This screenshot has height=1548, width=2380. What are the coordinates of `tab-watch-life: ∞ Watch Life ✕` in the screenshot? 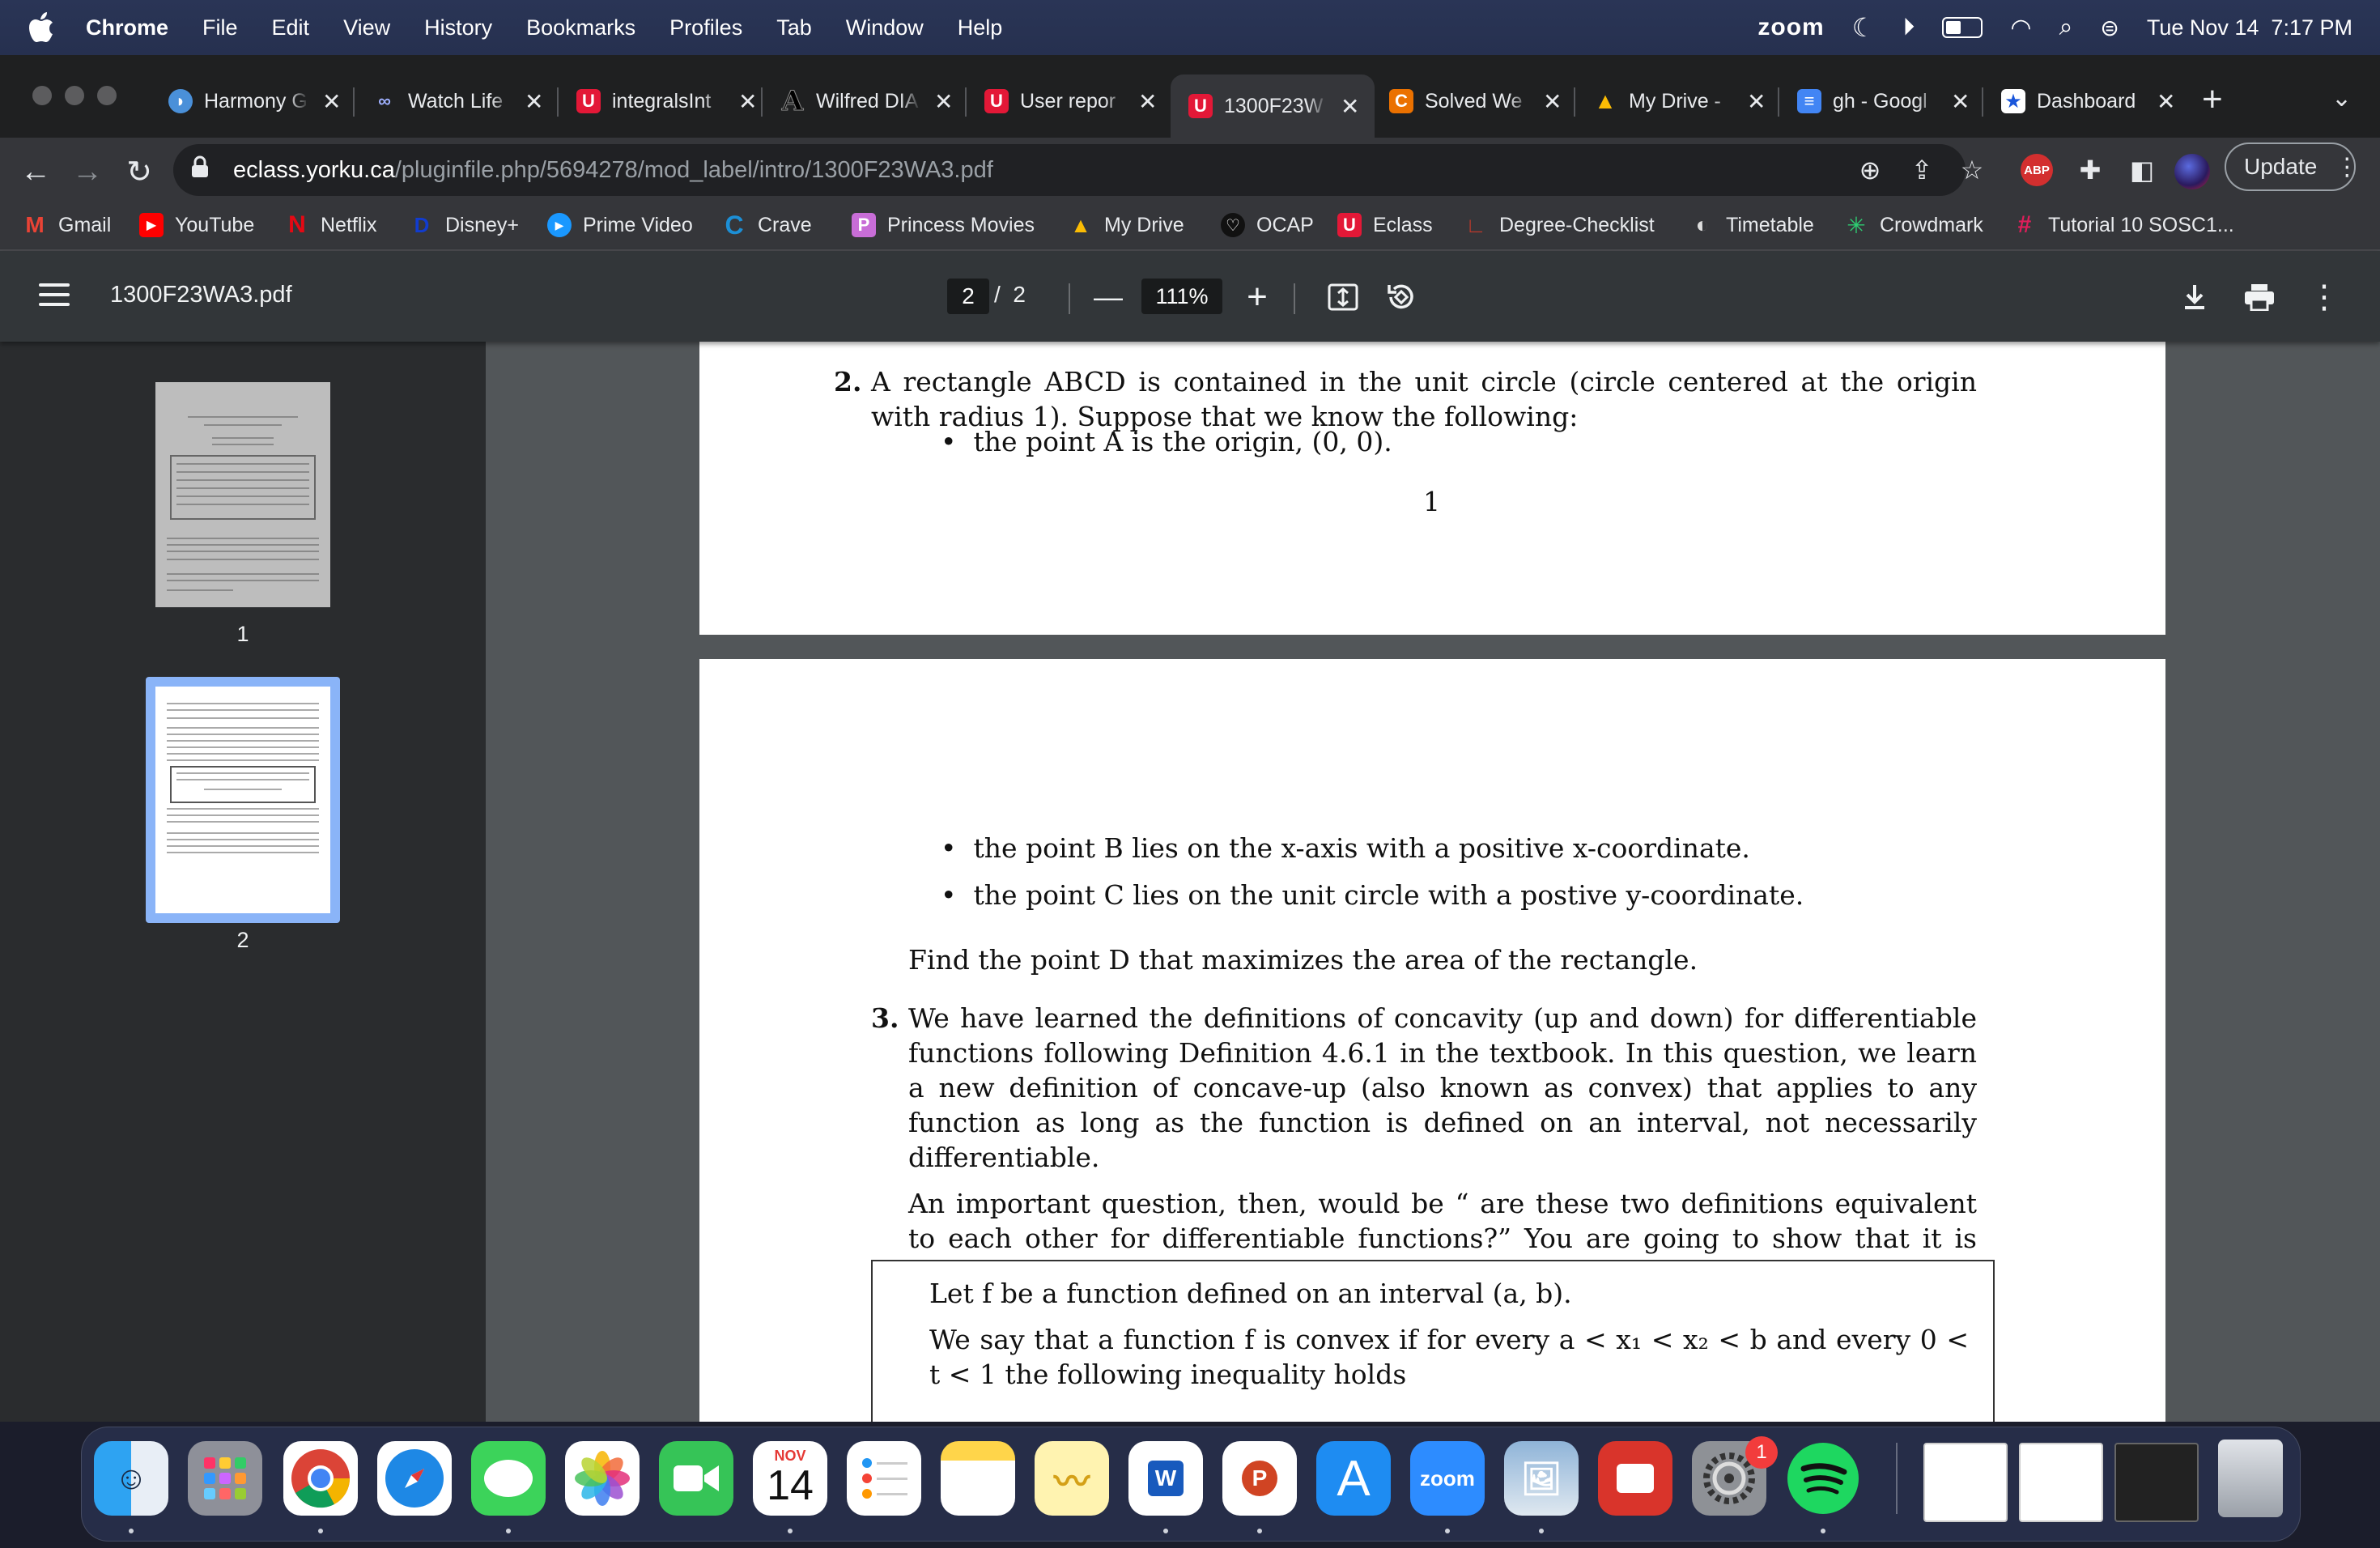 It's located at (457, 101).